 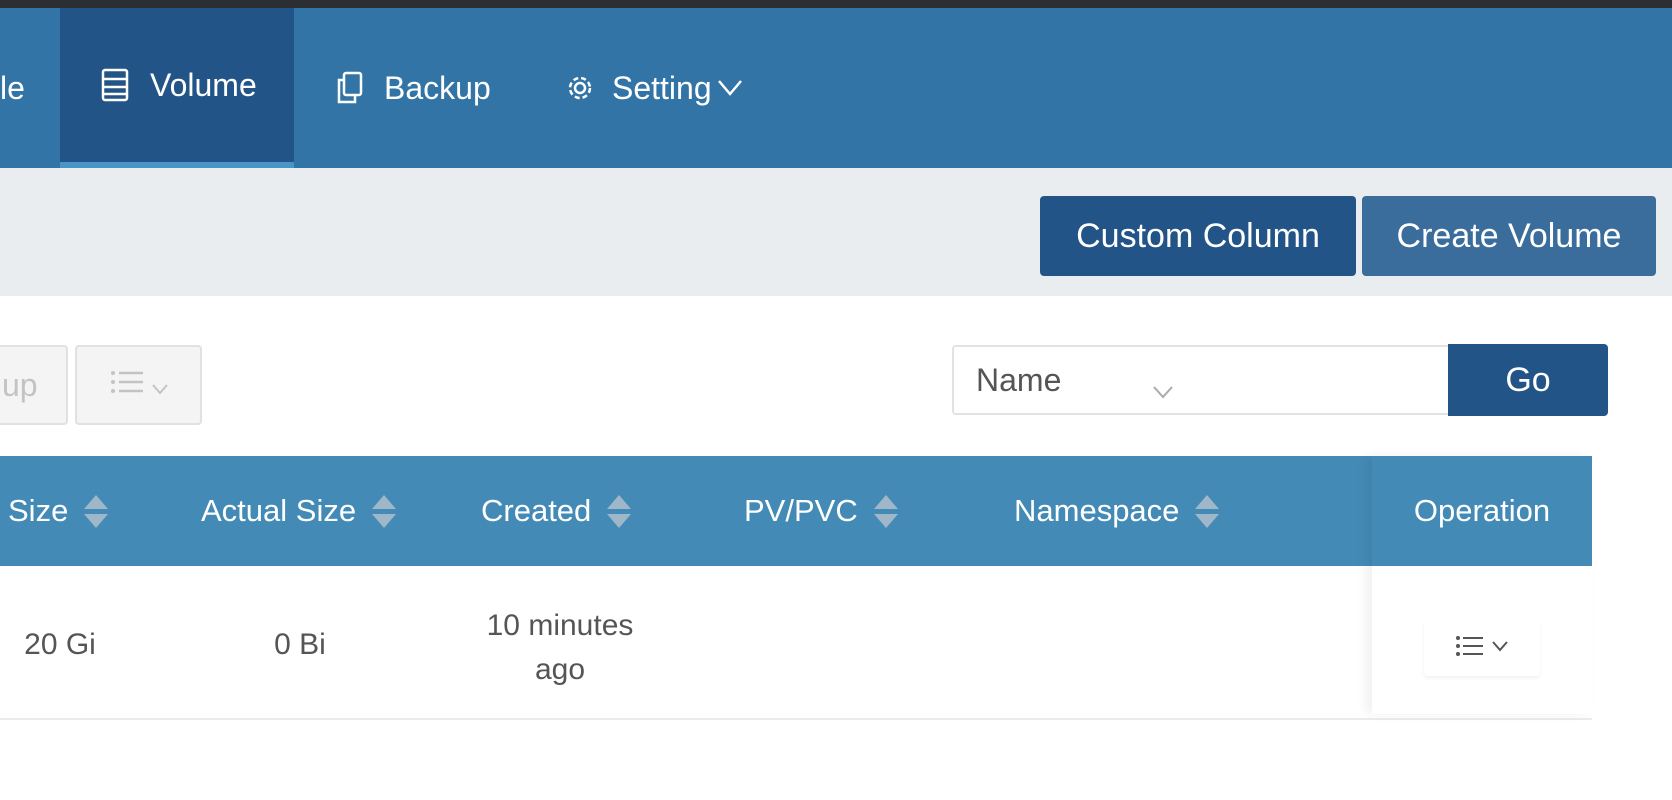 What do you see at coordinates (1323, 380) in the screenshot?
I see `search-input` at bounding box center [1323, 380].